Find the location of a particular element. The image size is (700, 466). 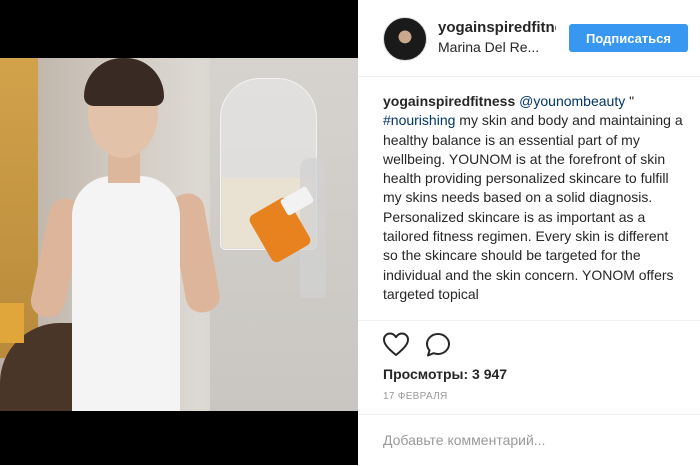

caption-author: yogainspiredfitness is located at coordinates (449, 101).